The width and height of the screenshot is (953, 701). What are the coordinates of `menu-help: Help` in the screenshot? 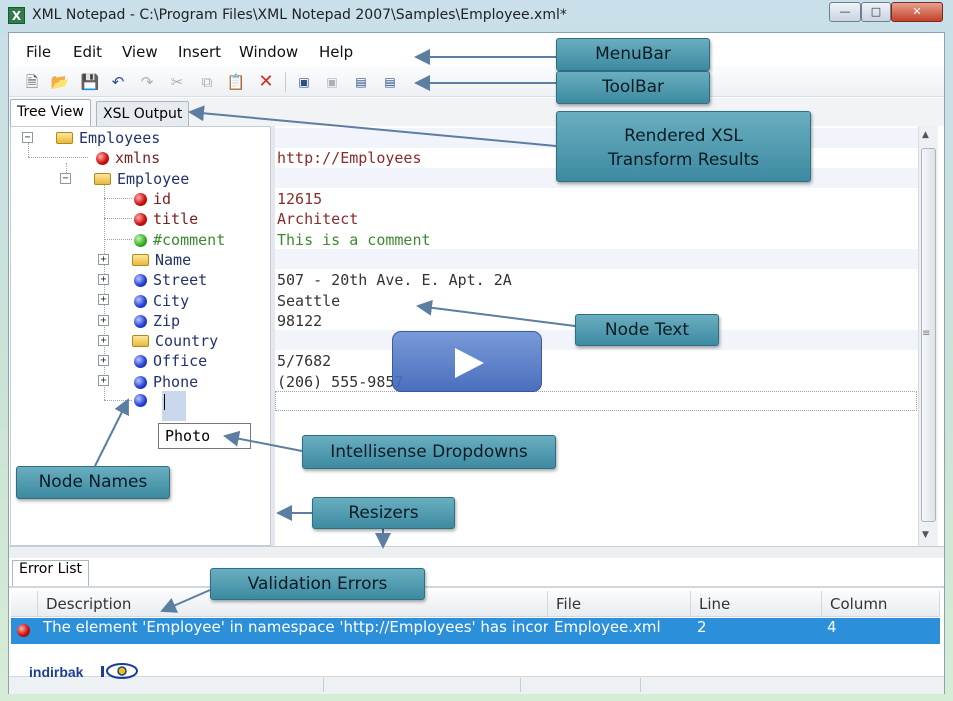 It's located at (336, 52).